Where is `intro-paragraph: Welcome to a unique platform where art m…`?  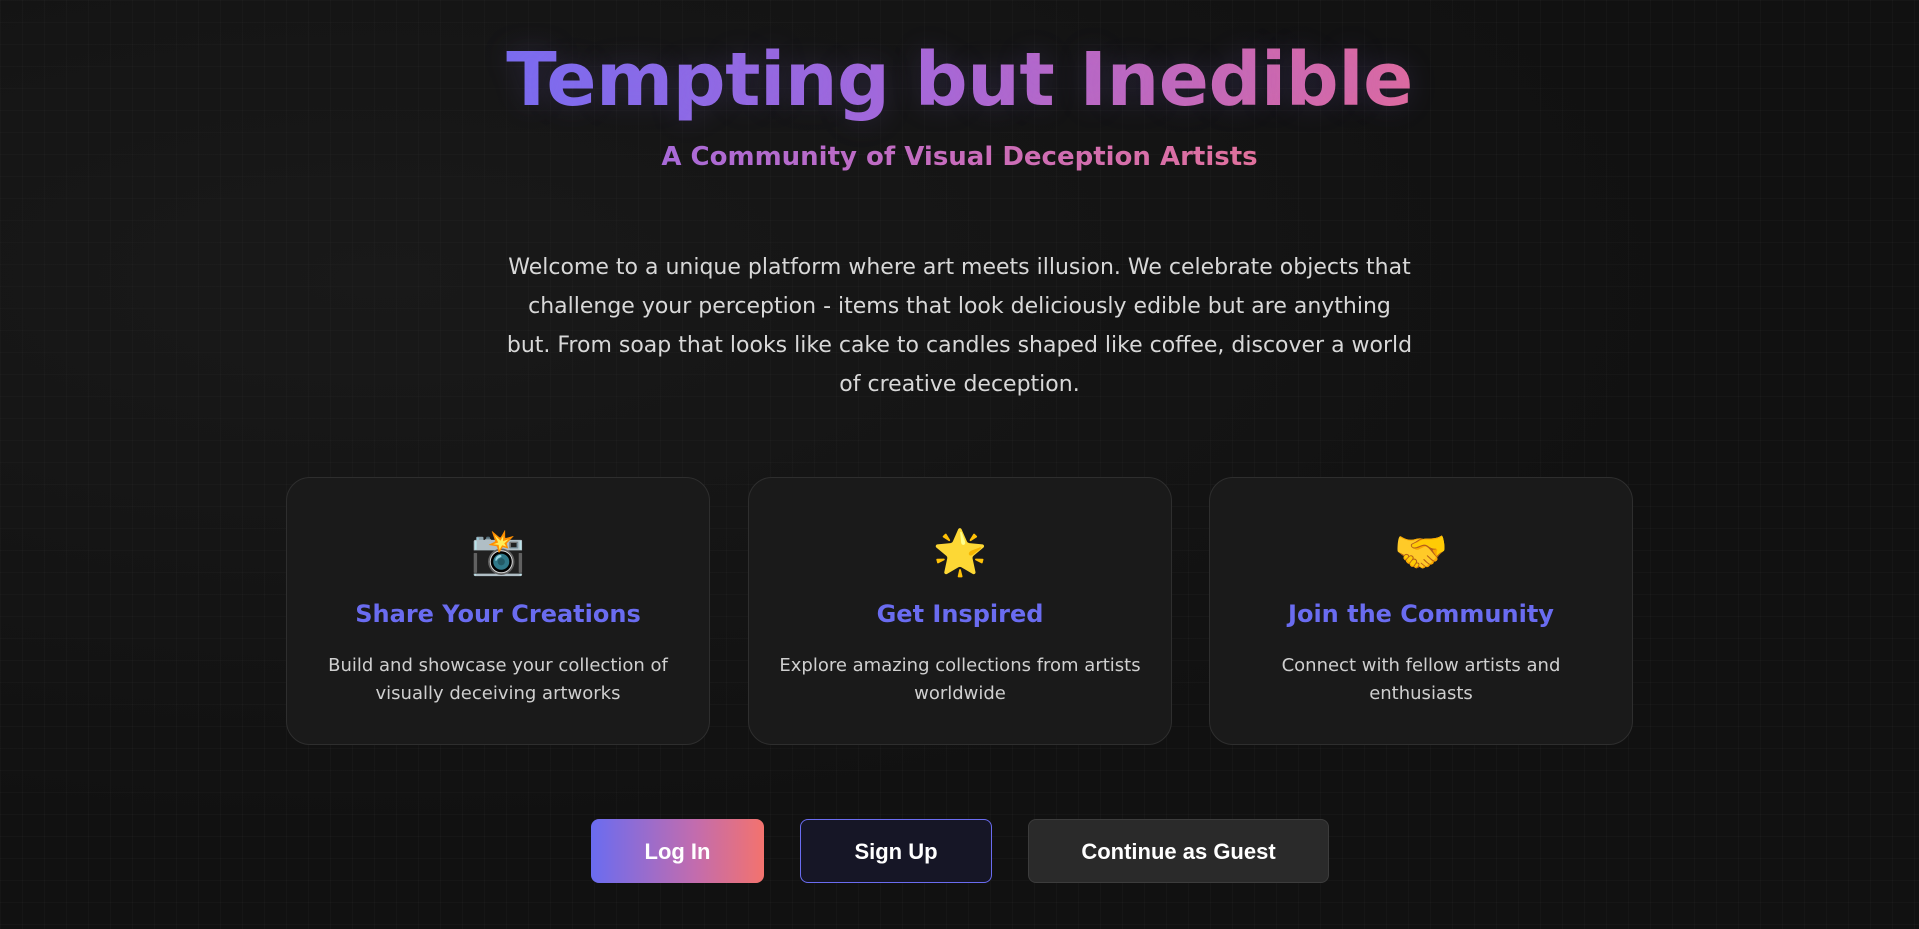
intro-paragraph: Welcome to a unique platform where art m… is located at coordinates (959, 326).